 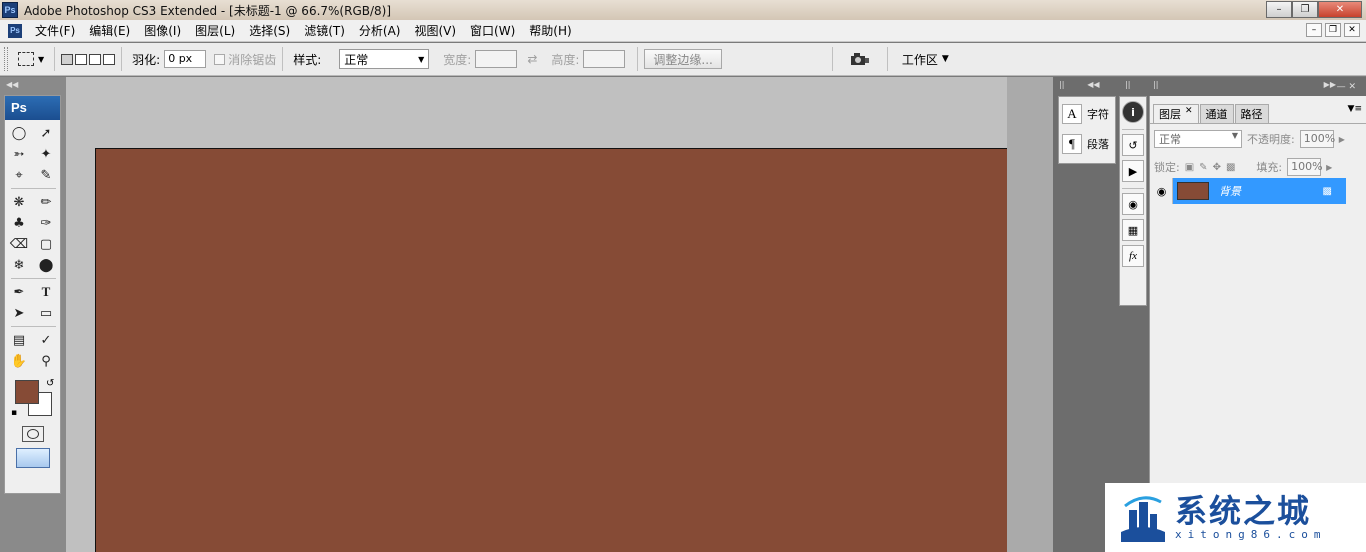 What do you see at coordinates (1189, 167) in the screenshot?
I see `lock-transparency-icon: ▣` at bounding box center [1189, 167].